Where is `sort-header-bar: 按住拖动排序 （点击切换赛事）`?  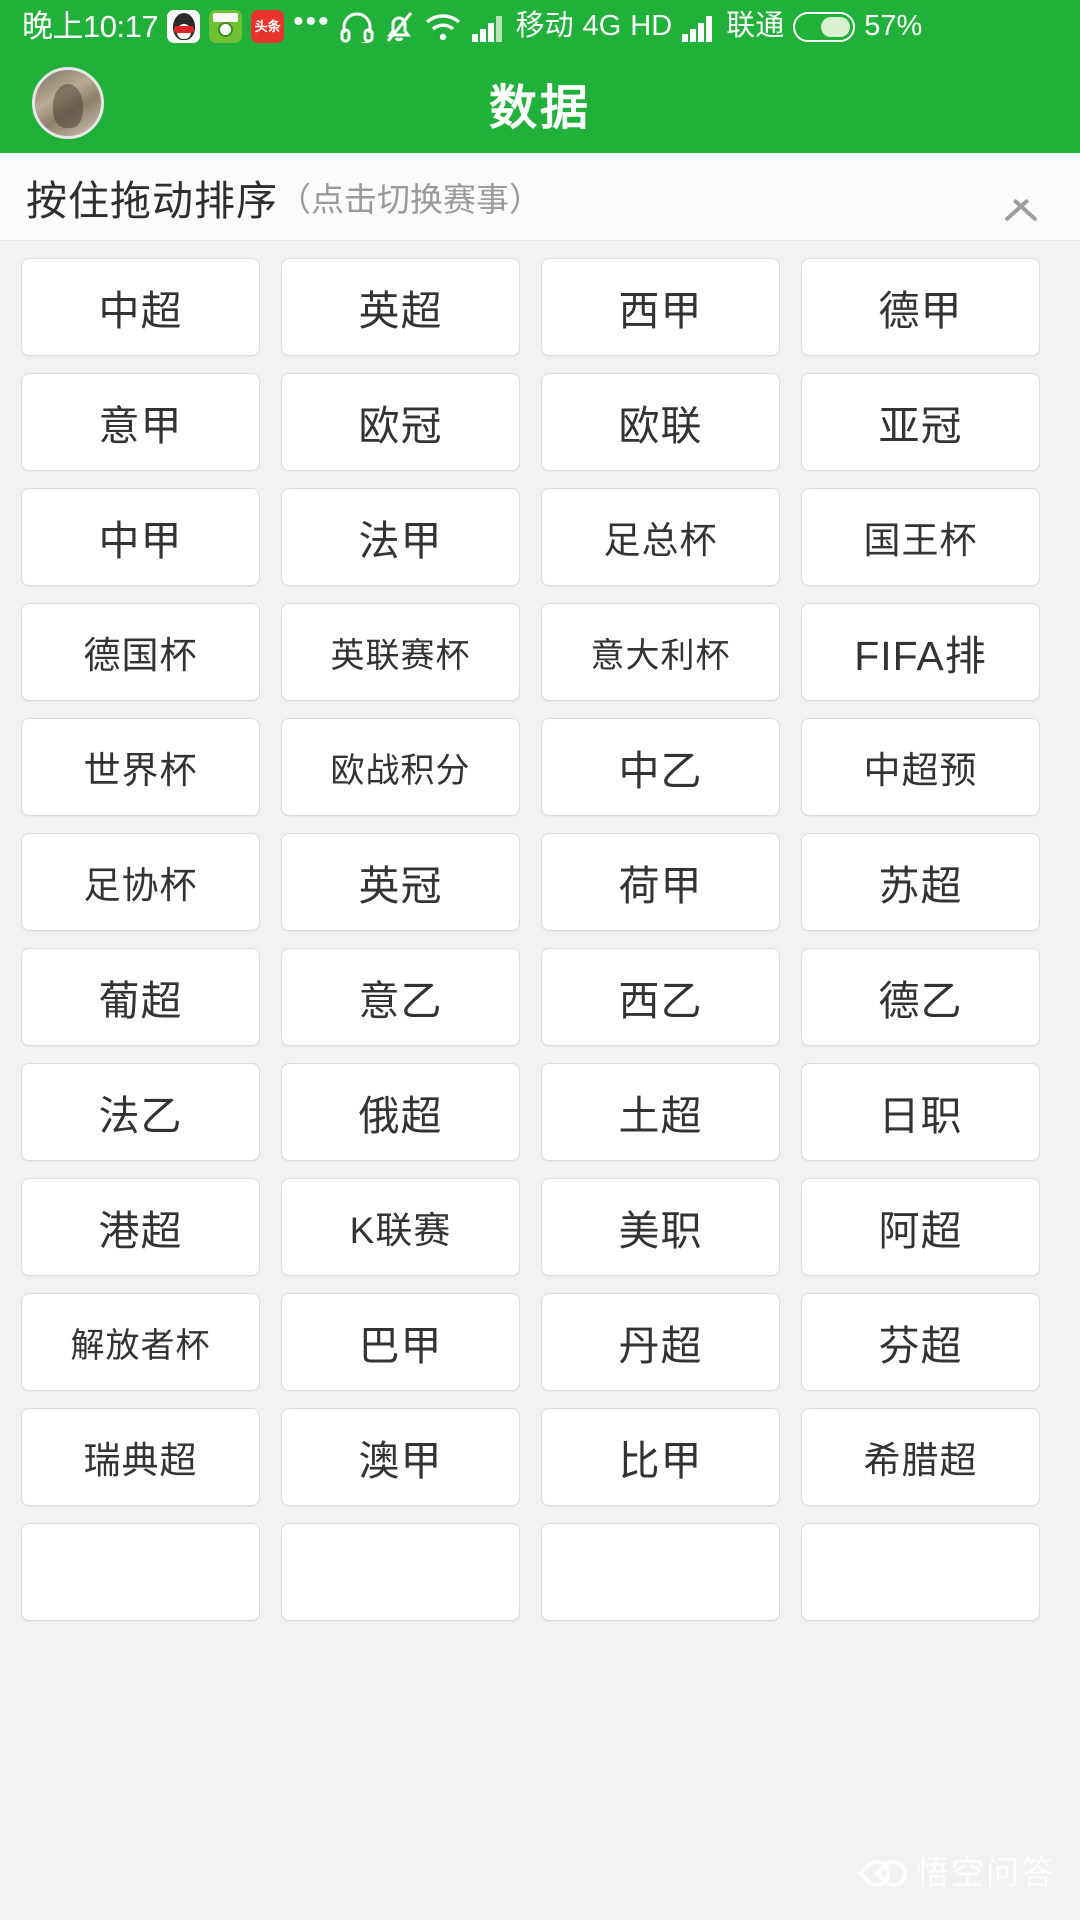 sort-header-bar: 按住拖动排序 （点击切换赛事） is located at coordinates (540, 197).